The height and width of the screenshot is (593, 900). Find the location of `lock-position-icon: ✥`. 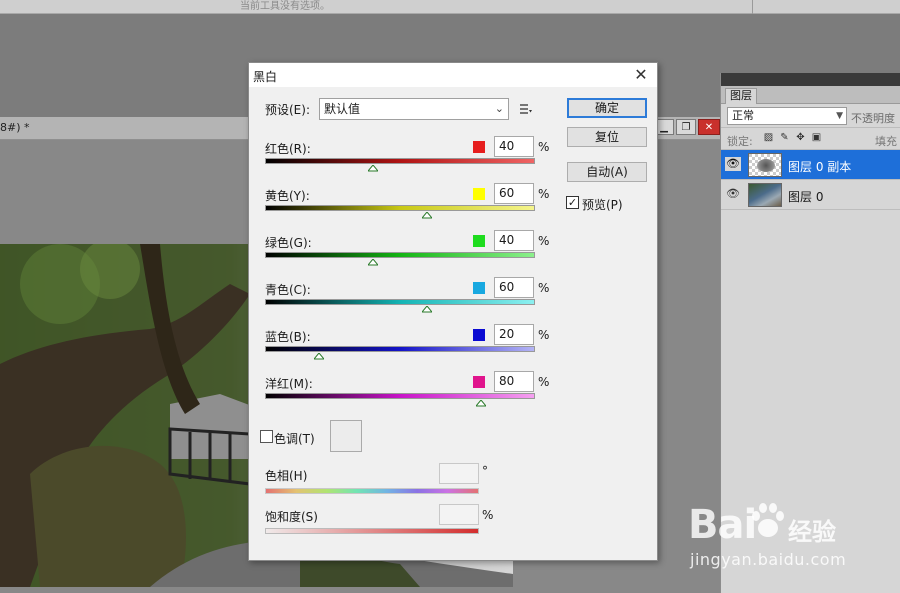

lock-position-icon: ✥ is located at coordinates (800, 137).